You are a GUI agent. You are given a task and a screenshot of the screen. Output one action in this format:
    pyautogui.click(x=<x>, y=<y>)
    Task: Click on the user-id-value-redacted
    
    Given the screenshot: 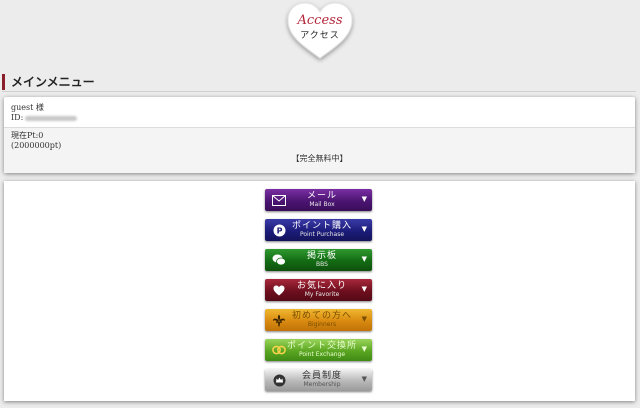 What is the action you would take?
    pyautogui.click(x=51, y=118)
    